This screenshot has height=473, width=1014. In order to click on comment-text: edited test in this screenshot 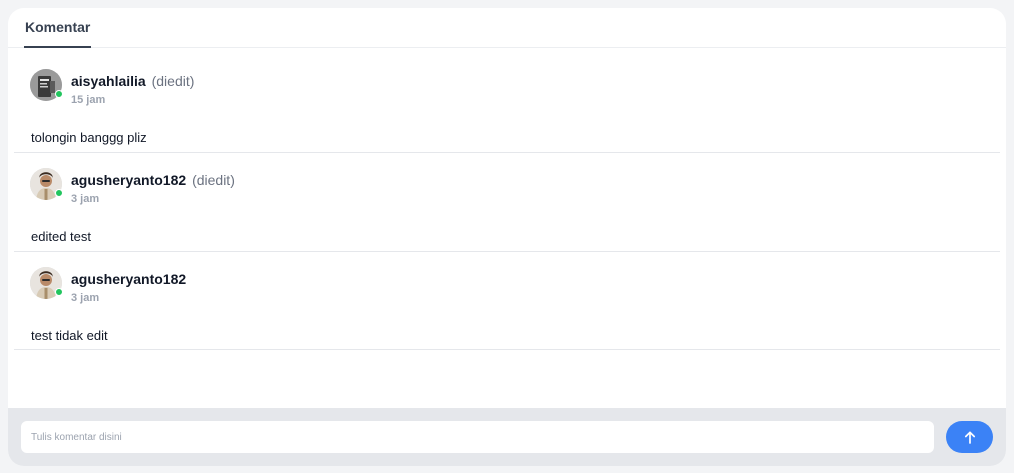, I will do `click(61, 236)`.